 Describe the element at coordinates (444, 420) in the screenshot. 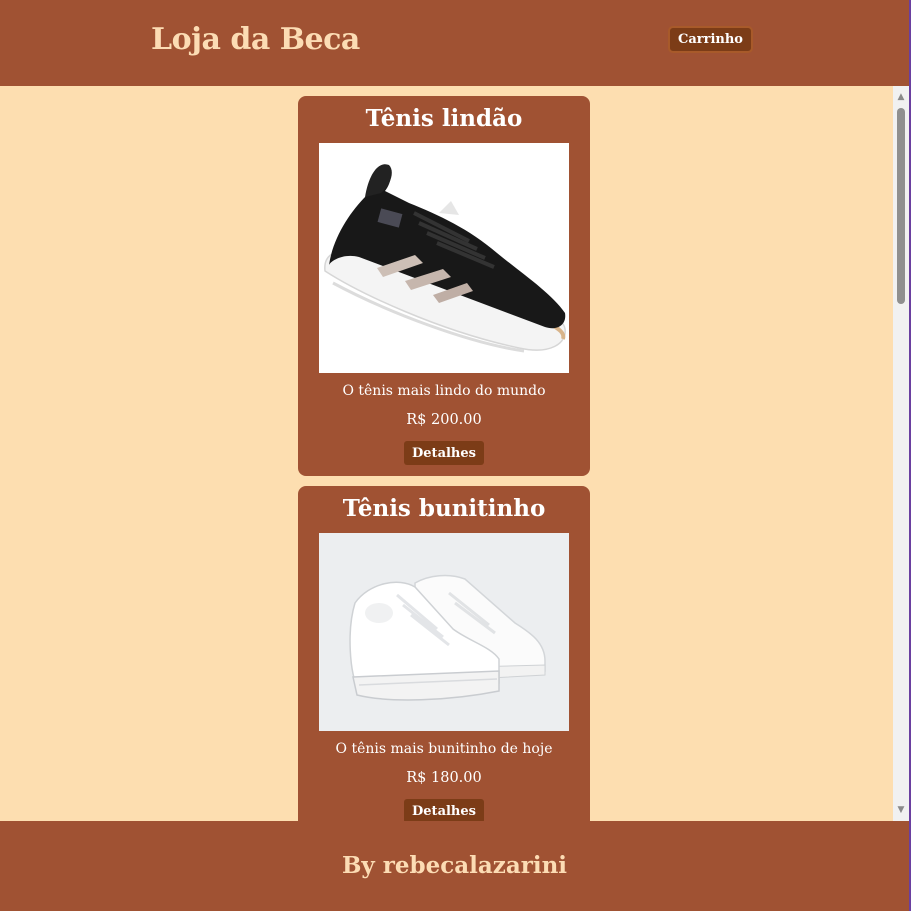

I see `product-price: R$ 200.00` at that location.